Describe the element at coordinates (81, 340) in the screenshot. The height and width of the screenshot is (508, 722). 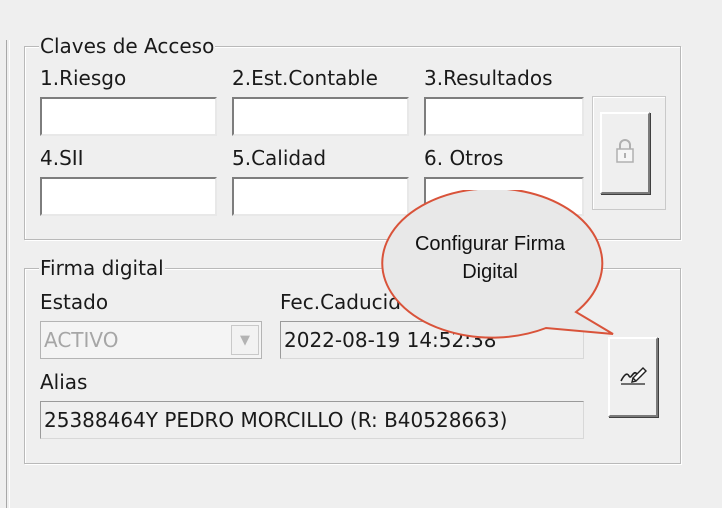
I see `status-select-value: ACTIVO` at that location.